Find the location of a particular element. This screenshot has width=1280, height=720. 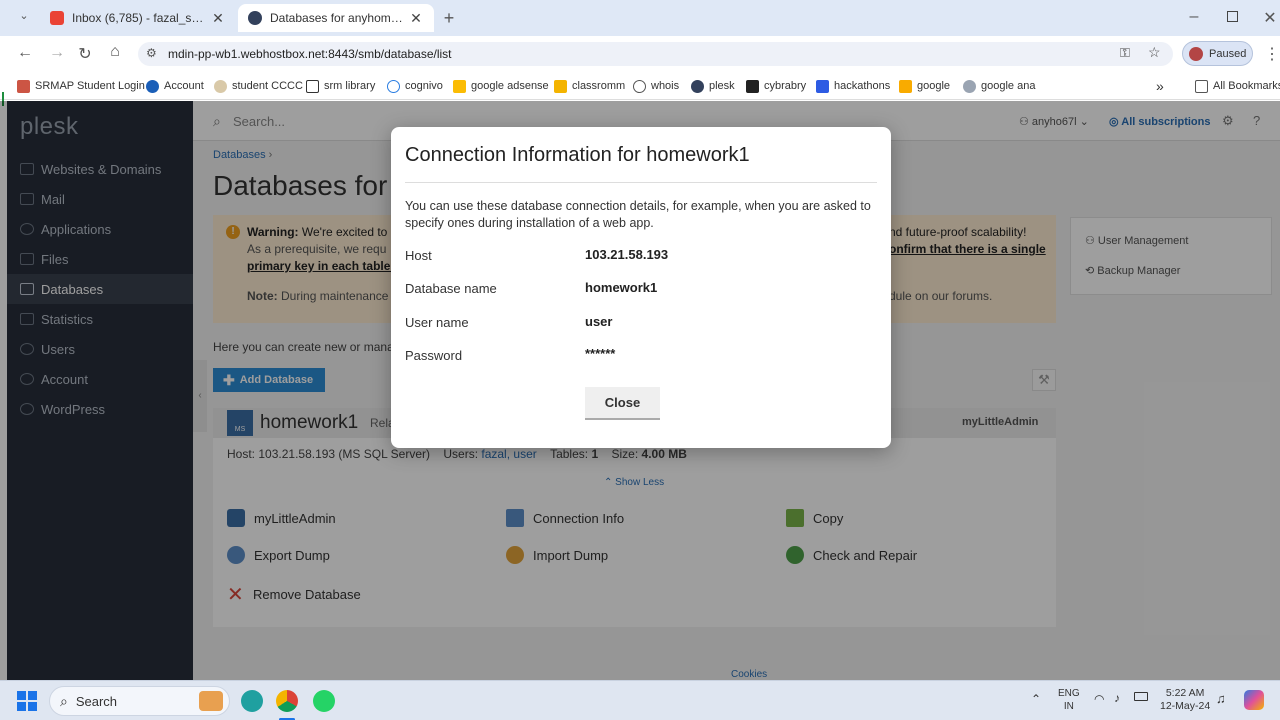

more-bookmarks-icon: » is located at coordinates (1160, 86).